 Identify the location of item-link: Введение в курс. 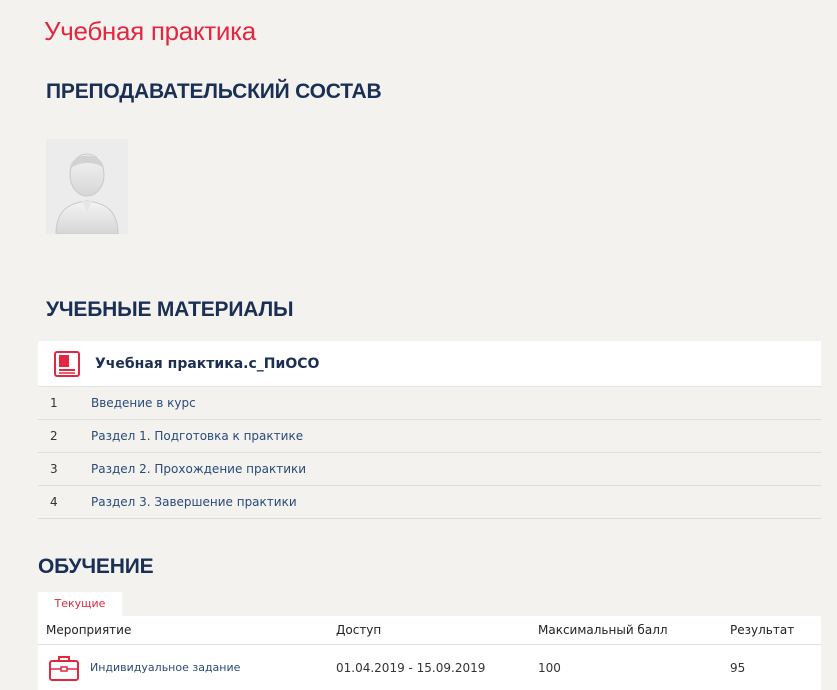
(143, 403).